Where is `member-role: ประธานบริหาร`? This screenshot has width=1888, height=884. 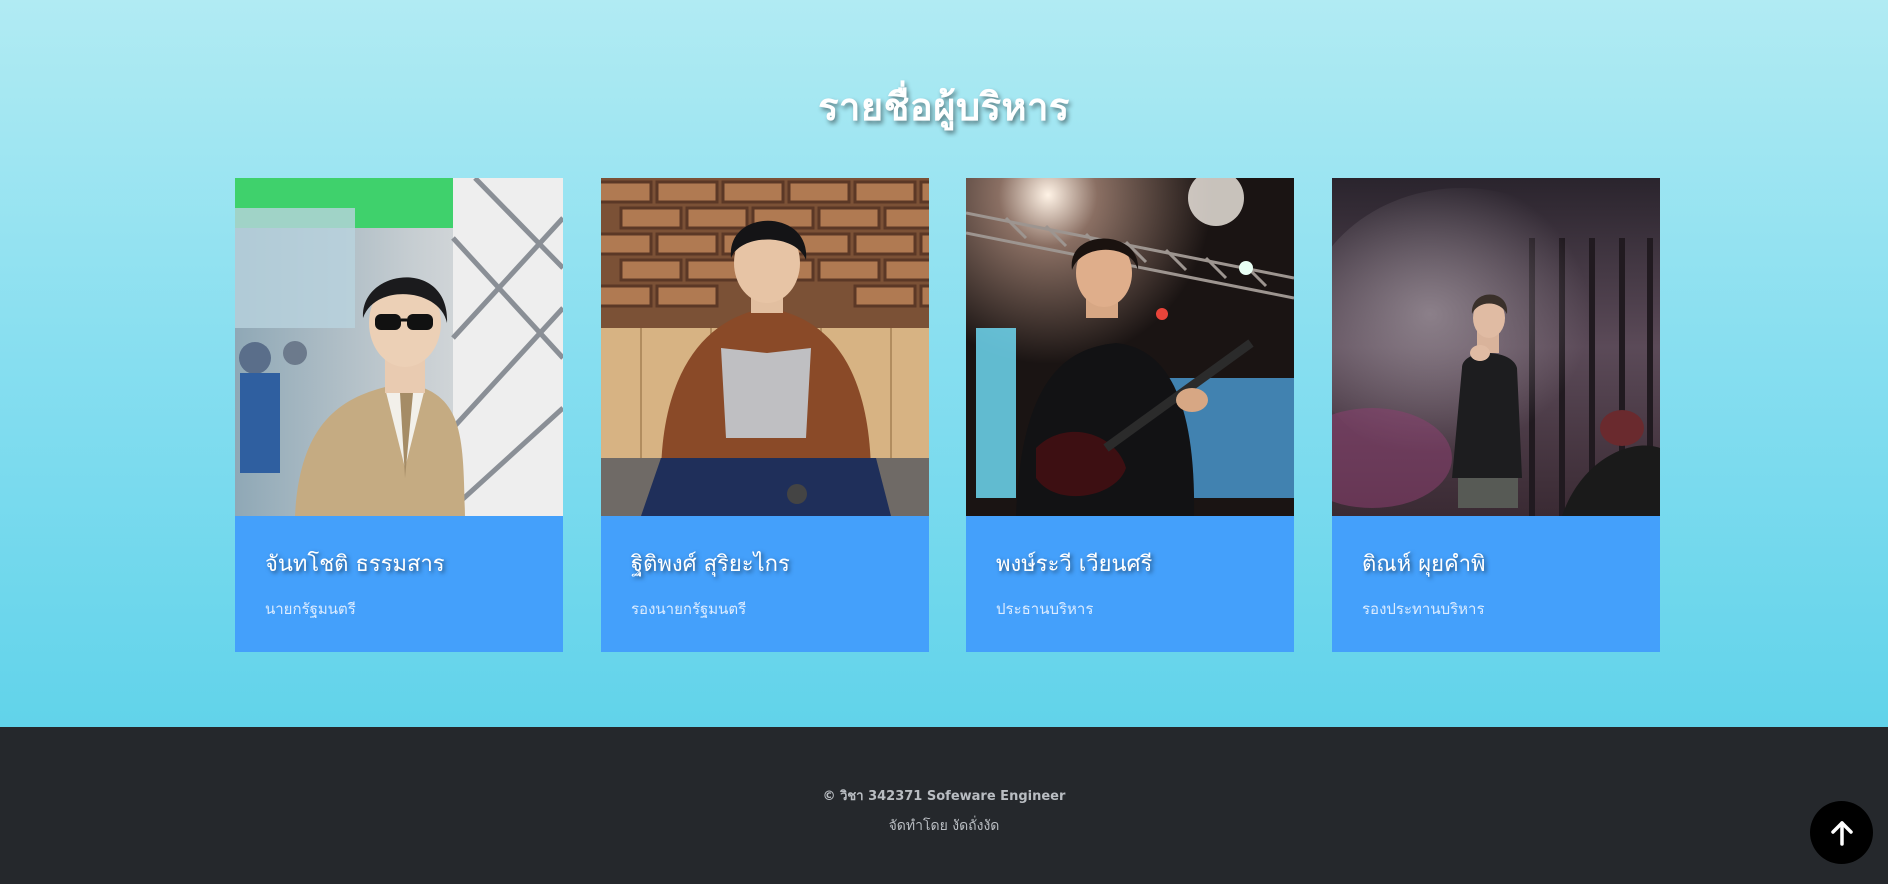 member-role: ประธานบริหาร is located at coordinates (1045, 609).